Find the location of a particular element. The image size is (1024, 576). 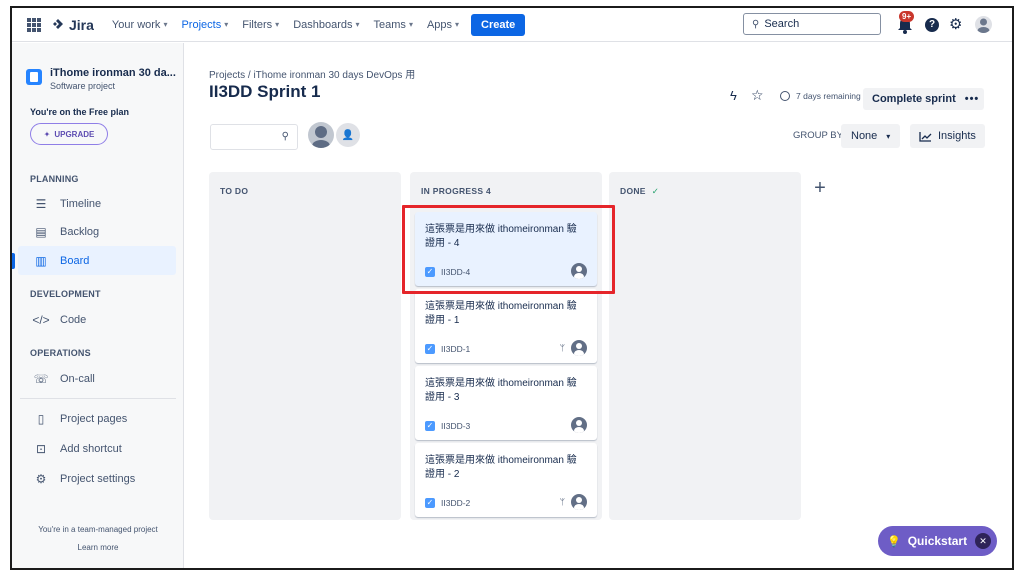

column-title: IN PROGRESS 4 is located at coordinates (456, 191).